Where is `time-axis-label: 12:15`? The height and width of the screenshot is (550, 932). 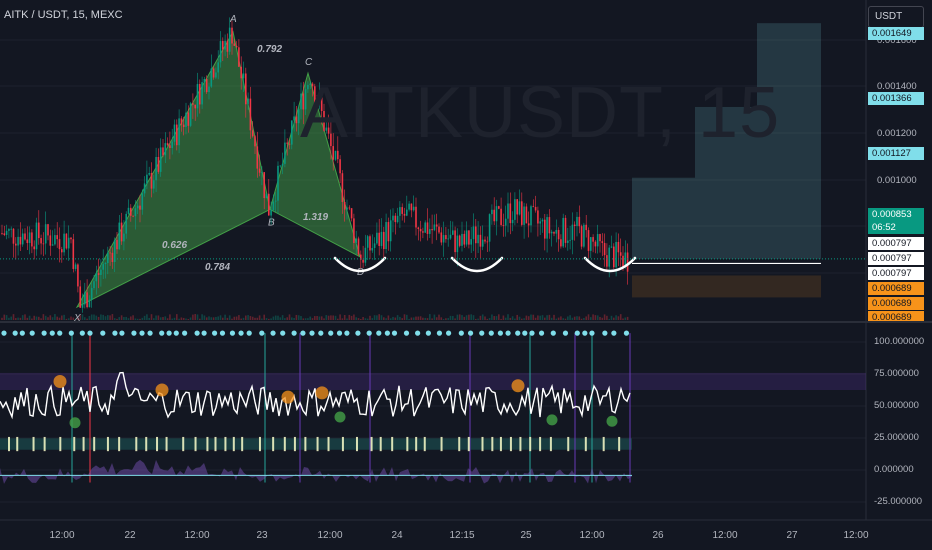 time-axis-label: 12:15 is located at coordinates (462, 535).